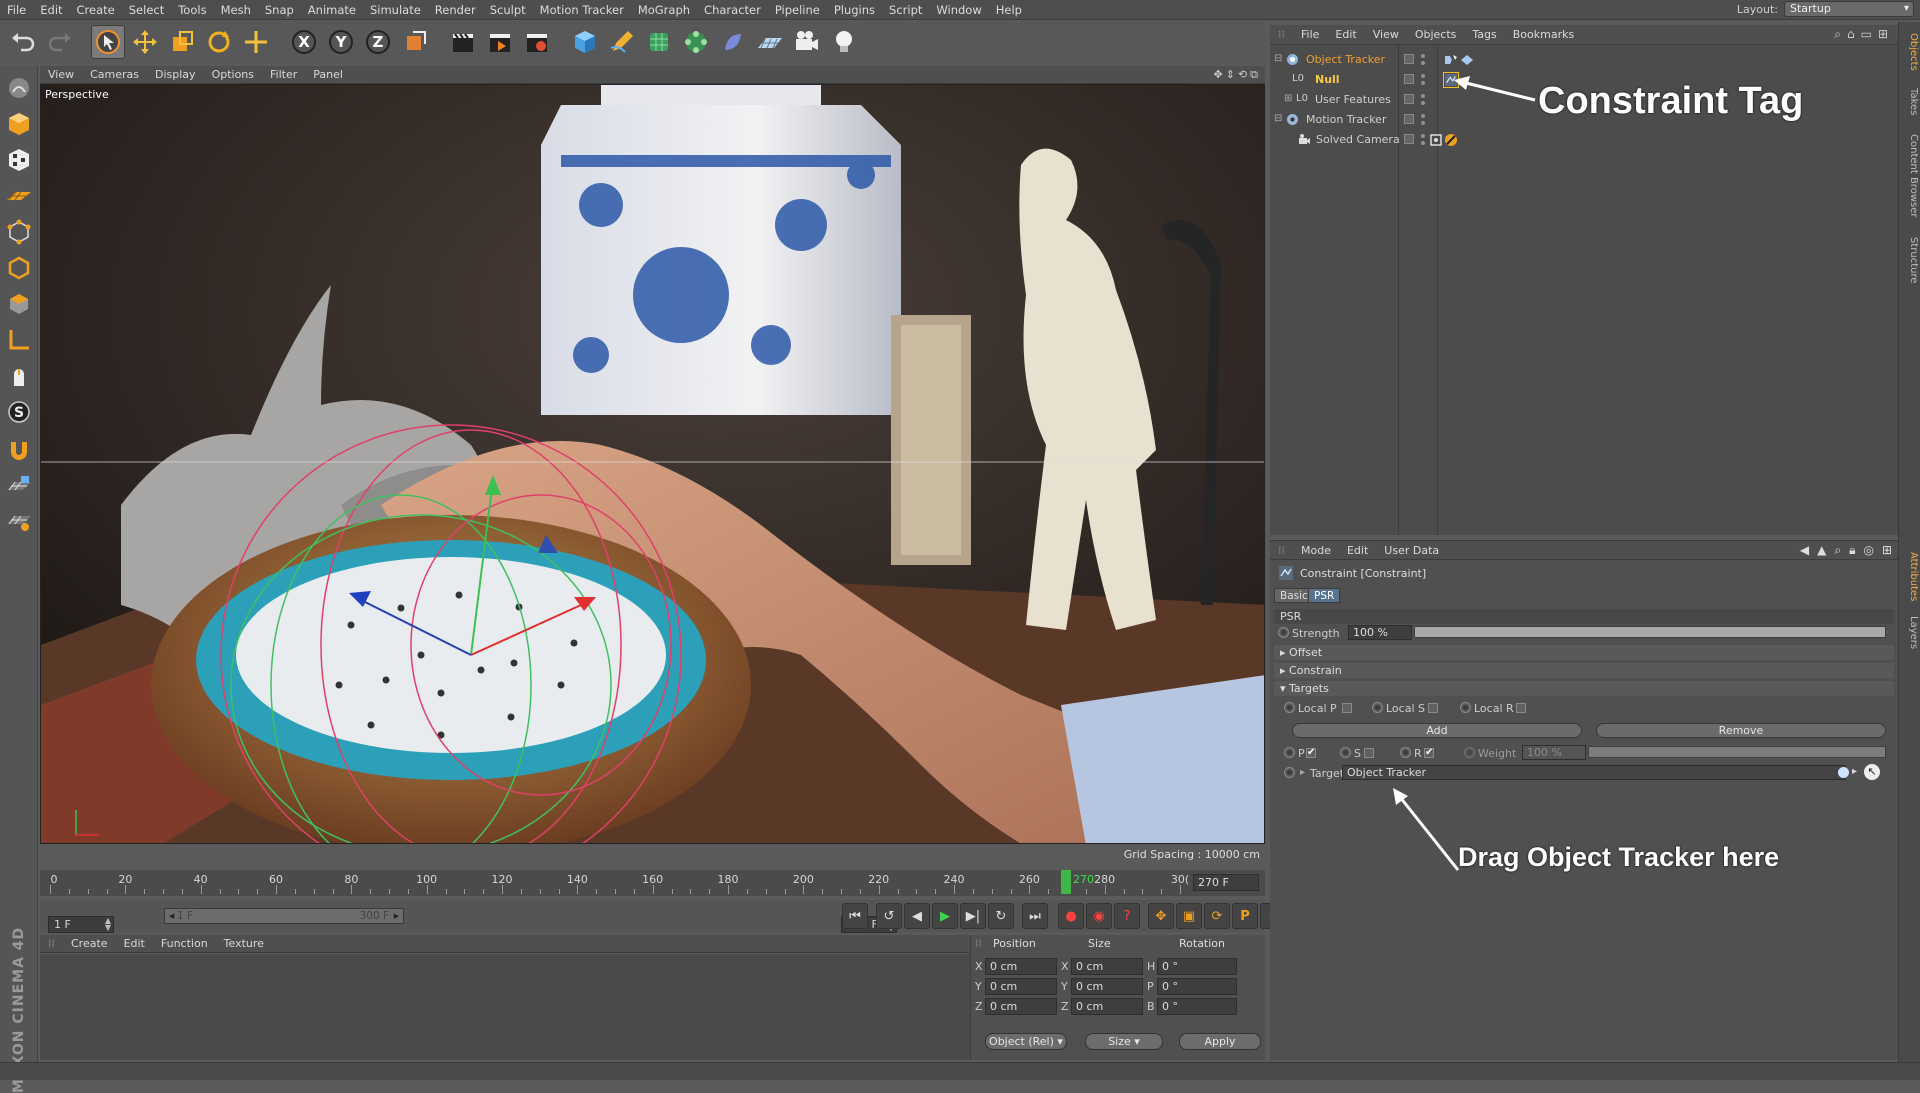 This screenshot has height=1093, width=1920. Describe the element at coordinates (1436, 34) in the screenshot. I see `om-menu-objects: Objects` at that location.